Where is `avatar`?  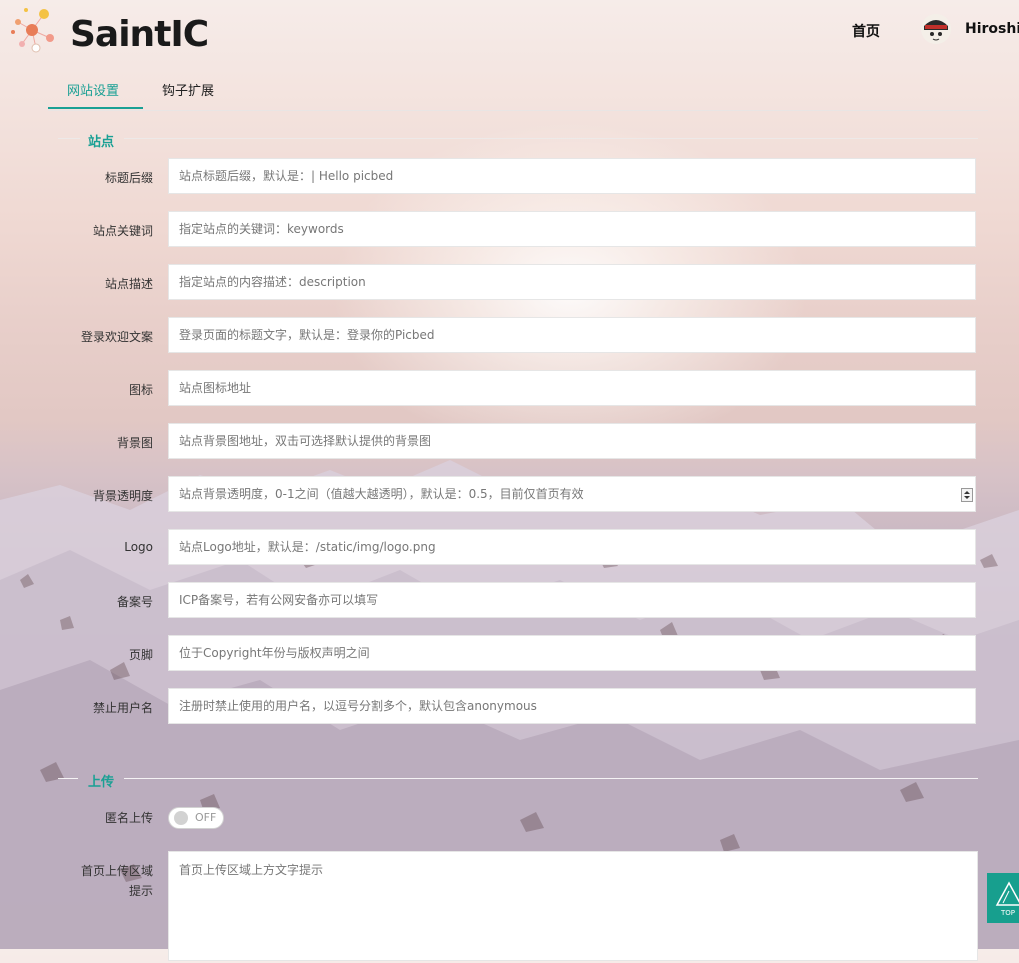
avatar is located at coordinates (936, 29).